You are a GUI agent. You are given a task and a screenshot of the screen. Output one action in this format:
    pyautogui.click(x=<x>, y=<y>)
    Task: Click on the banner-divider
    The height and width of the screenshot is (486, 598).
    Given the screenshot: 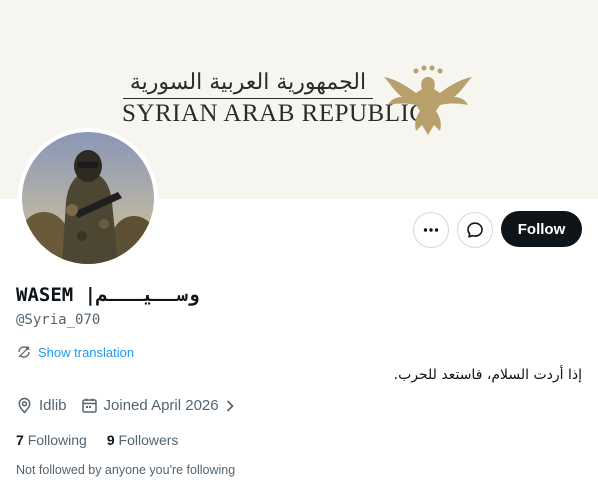 What is the action you would take?
    pyautogui.click(x=248, y=98)
    